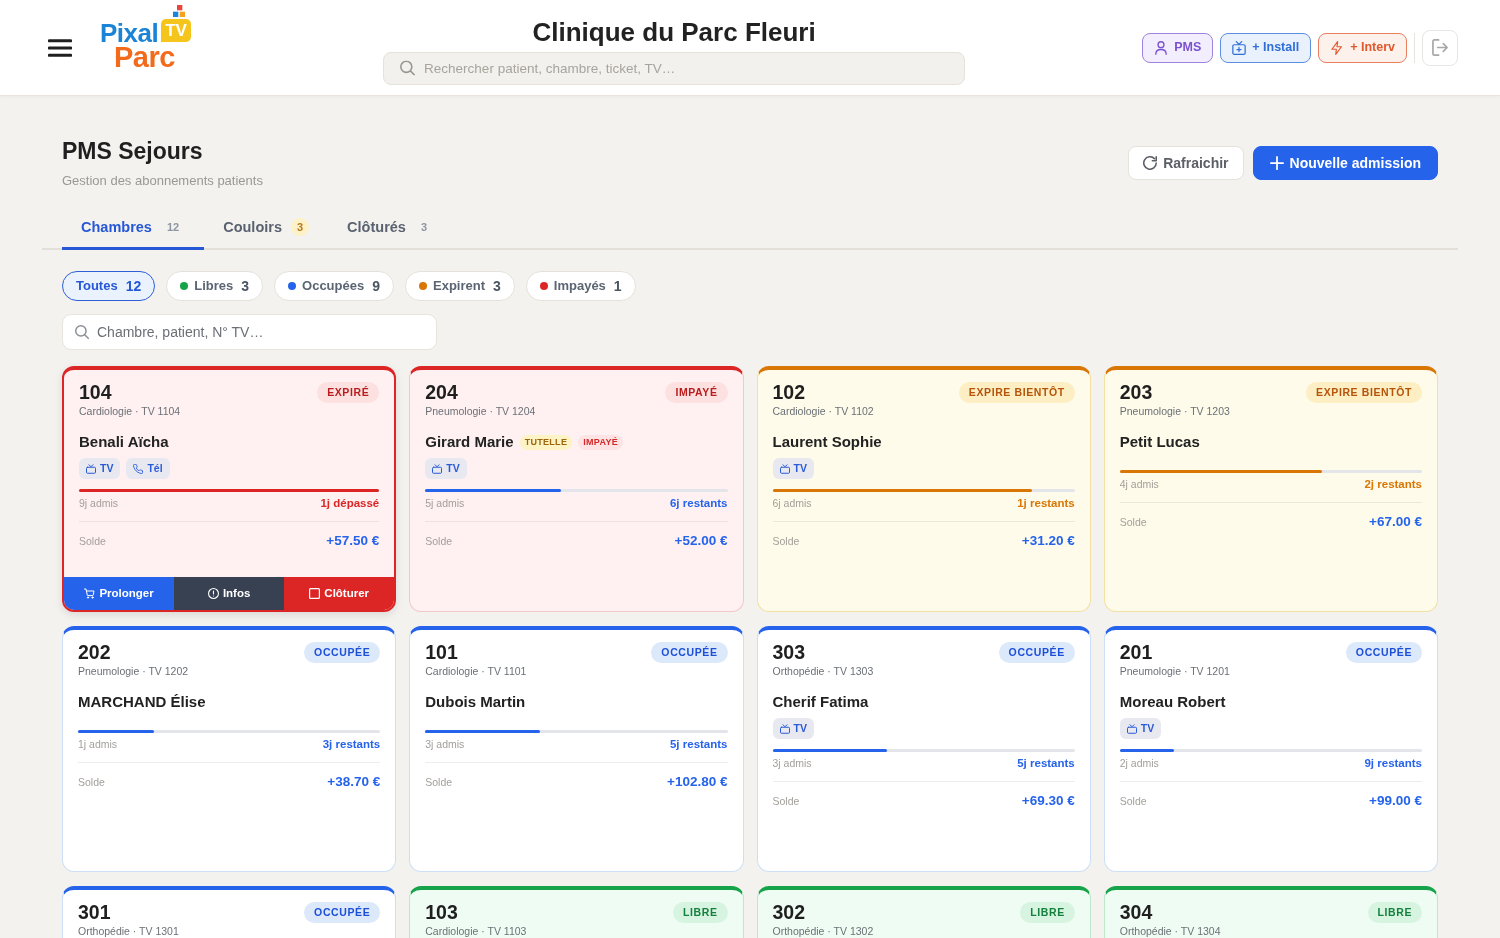 This screenshot has width=1500, height=938. What do you see at coordinates (130, 411) in the screenshot?
I see `room-details: Cardiologie · TV 1104` at bounding box center [130, 411].